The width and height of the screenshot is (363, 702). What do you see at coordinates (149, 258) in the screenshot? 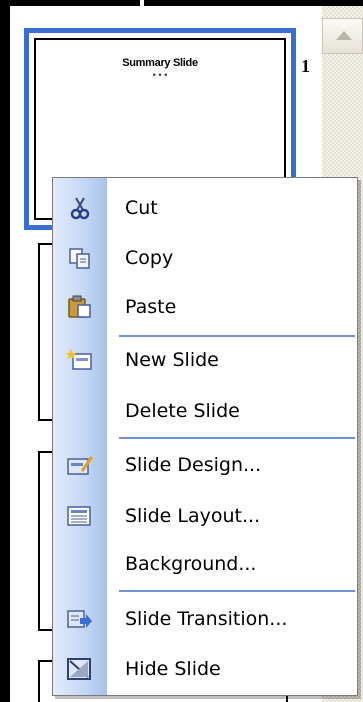
I see `menu-item-label: Copy` at bounding box center [149, 258].